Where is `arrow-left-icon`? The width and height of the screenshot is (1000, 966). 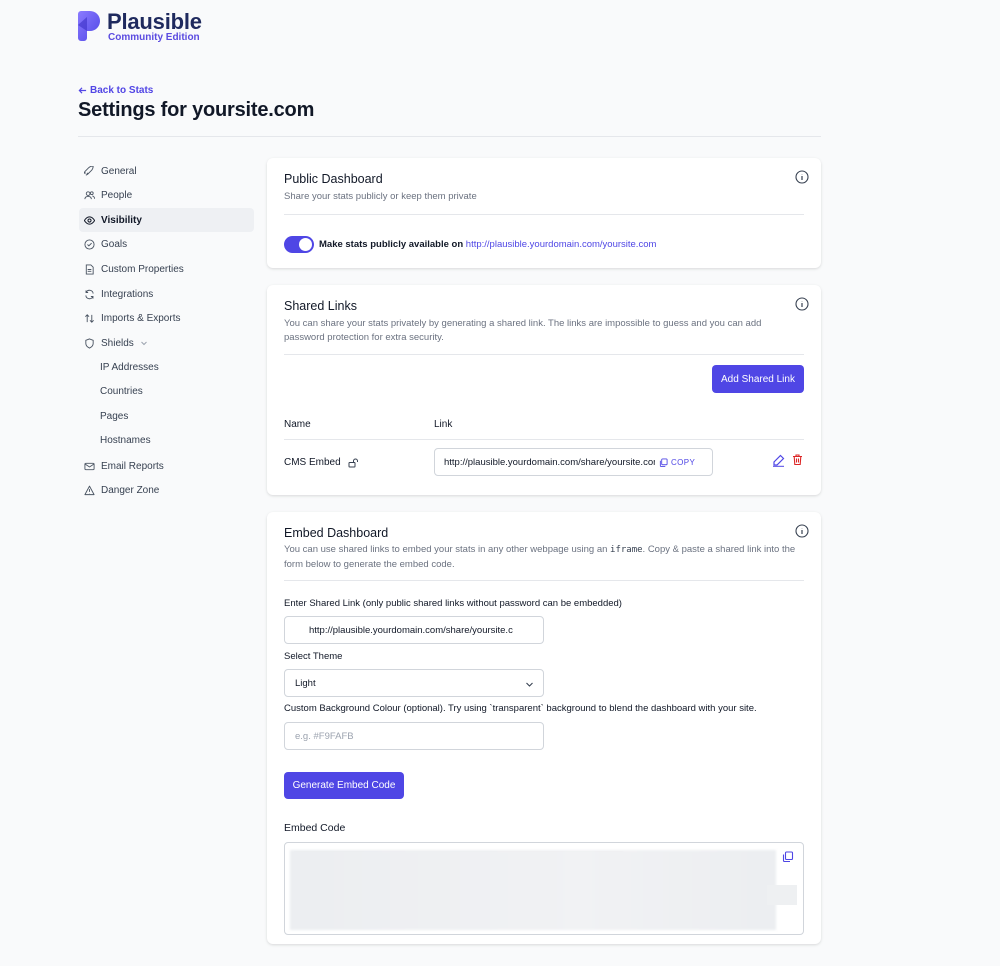
arrow-left-icon is located at coordinates (82, 90).